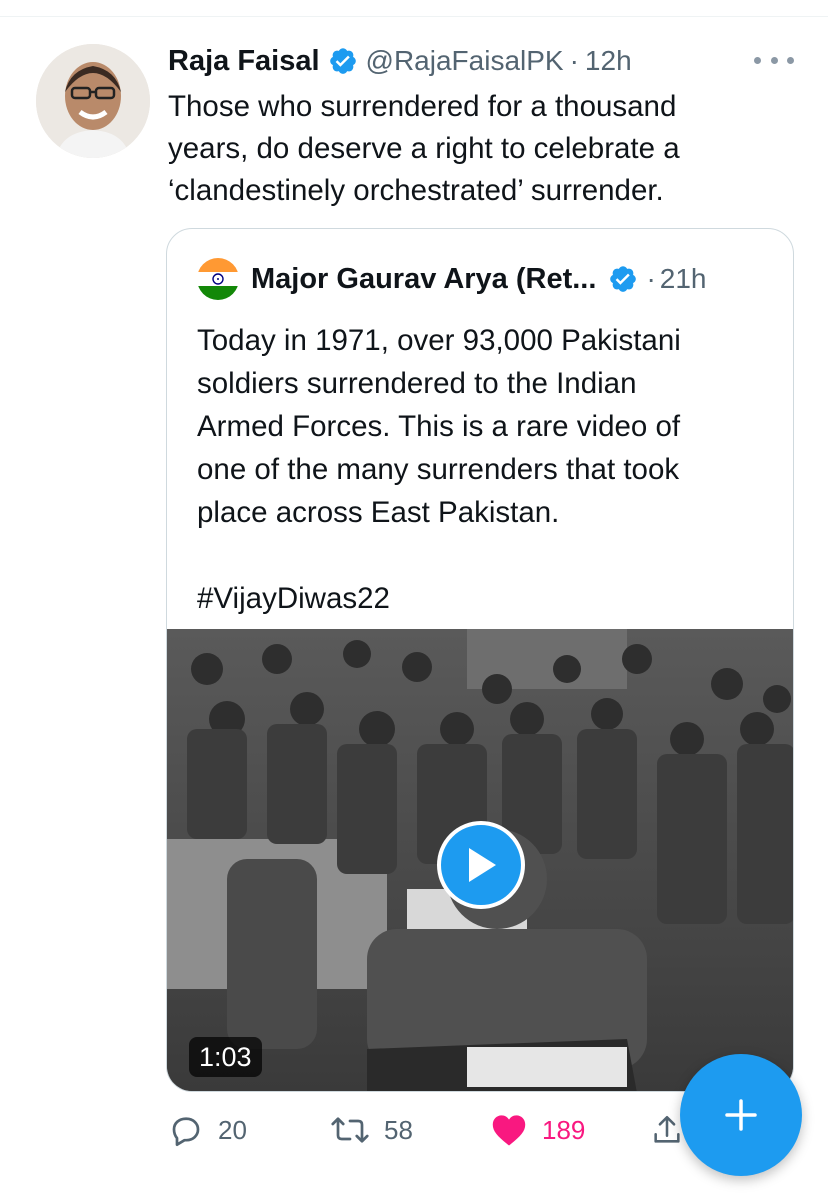 The width and height of the screenshot is (828, 1200). I want to click on top-divider, so click(414, 16).